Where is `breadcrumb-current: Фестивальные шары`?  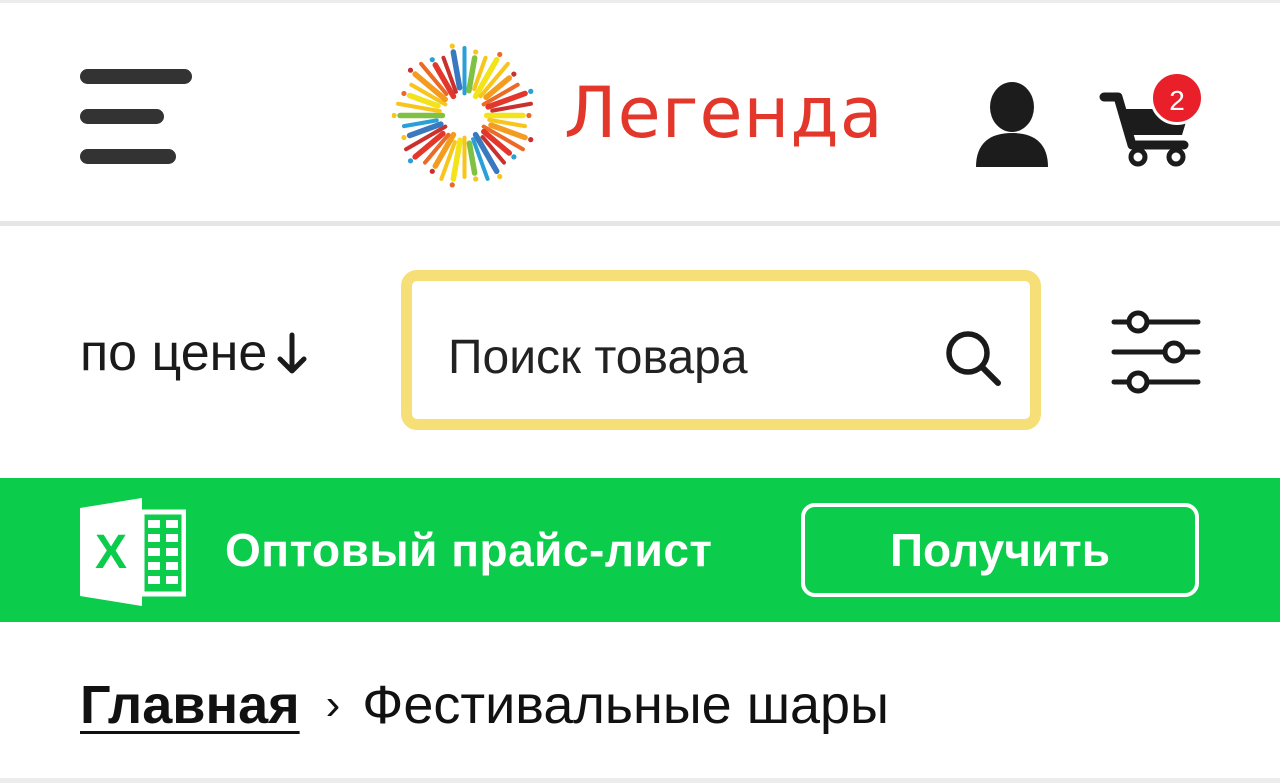
breadcrumb-current: Фестивальные шары is located at coordinates (625, 705).